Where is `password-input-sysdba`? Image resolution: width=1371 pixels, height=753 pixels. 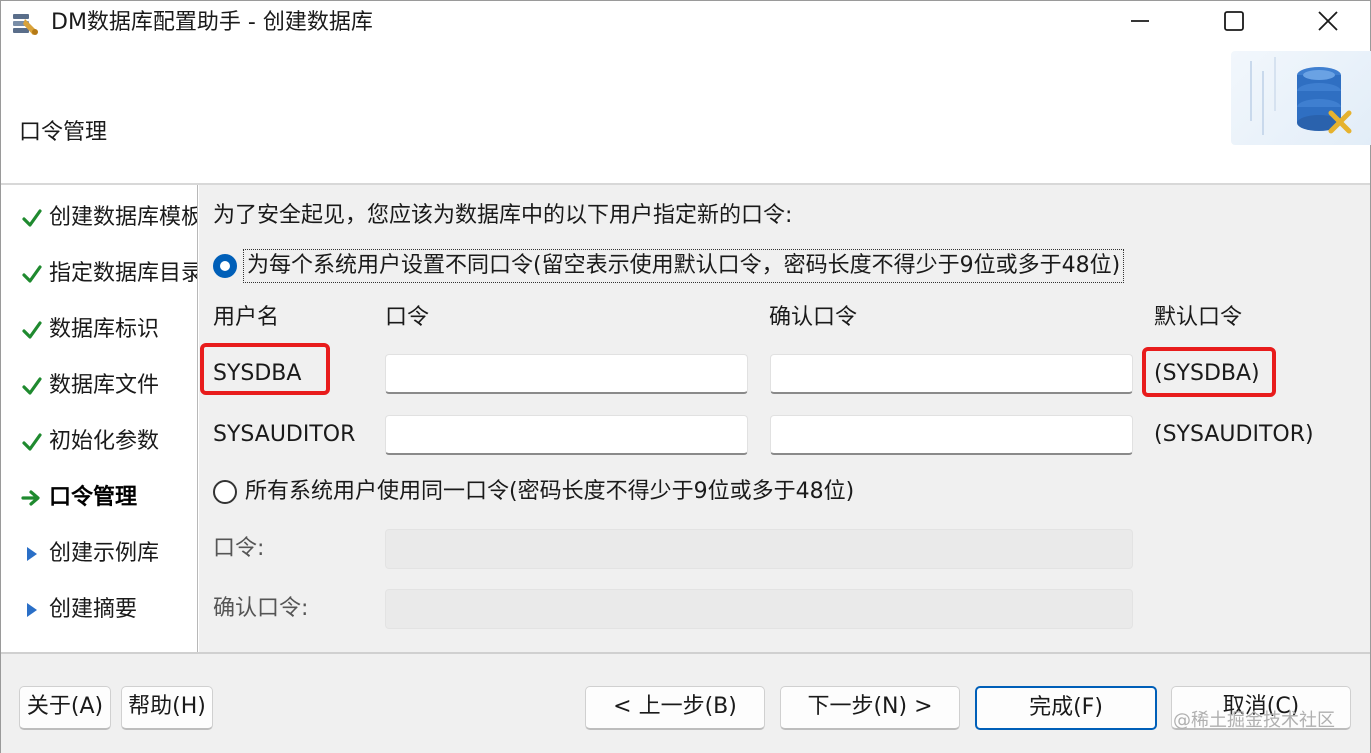
password-input-sysdba is located at coordinates (566, 374).